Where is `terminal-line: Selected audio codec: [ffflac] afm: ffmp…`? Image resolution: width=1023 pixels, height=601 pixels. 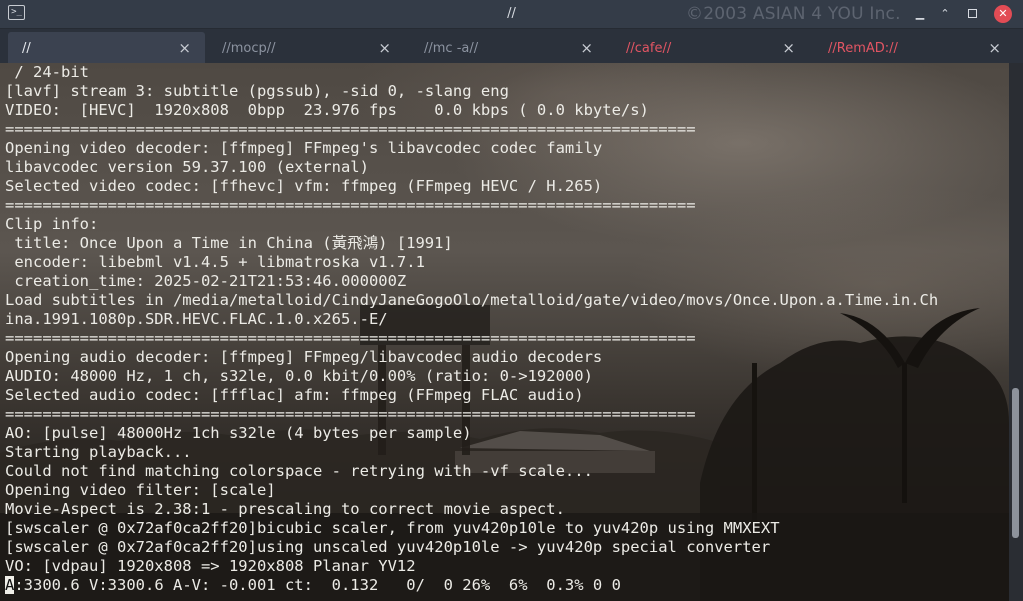 terminal-line: Selected audio codec: [ffflac] afm: ffmp… is located at coordinates (294, 395).